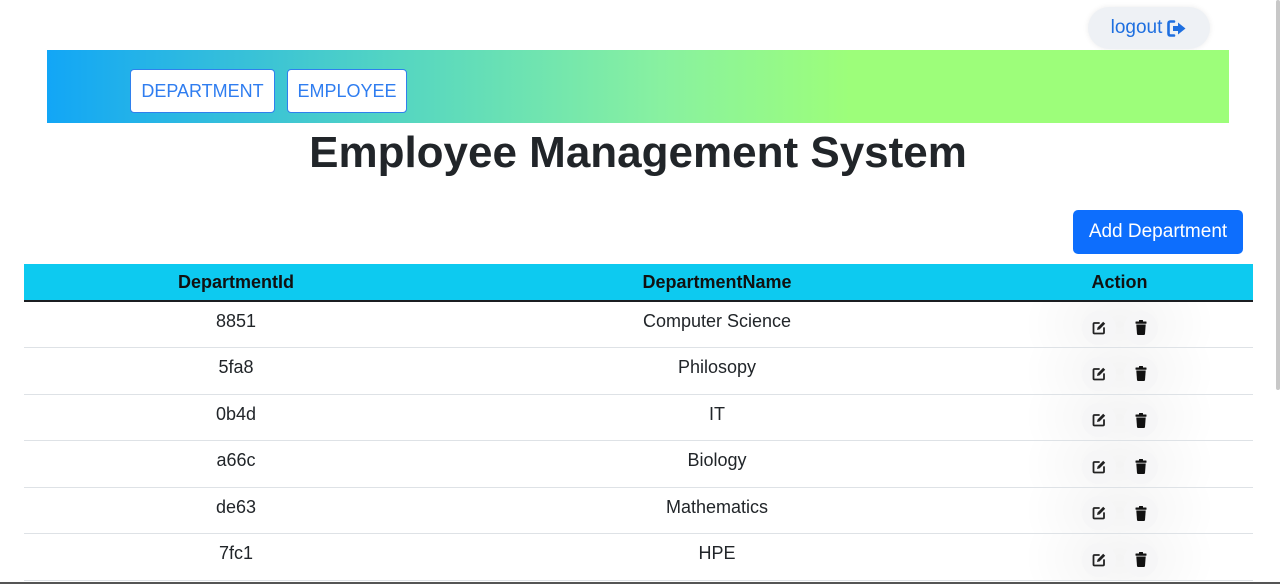  Describe the element at coordinates (717, 321) in the screenshot. I see `department-name-text: Computer Science` at that location.